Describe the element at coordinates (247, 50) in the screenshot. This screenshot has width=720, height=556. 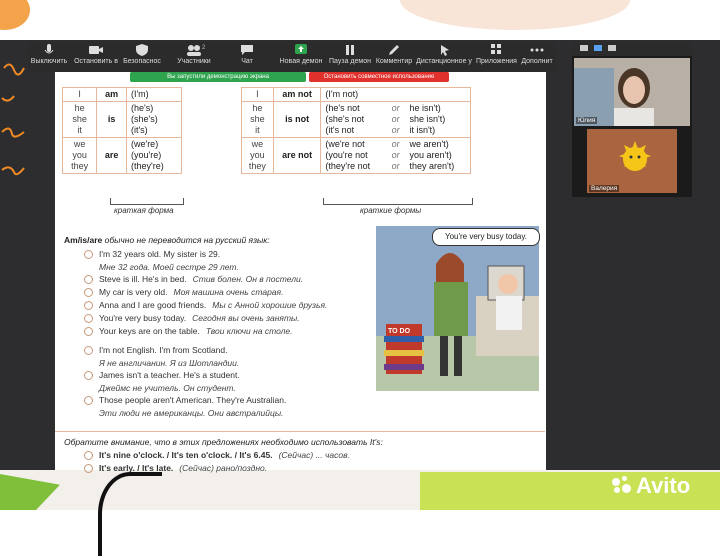
I see `chat-icon` at that location.